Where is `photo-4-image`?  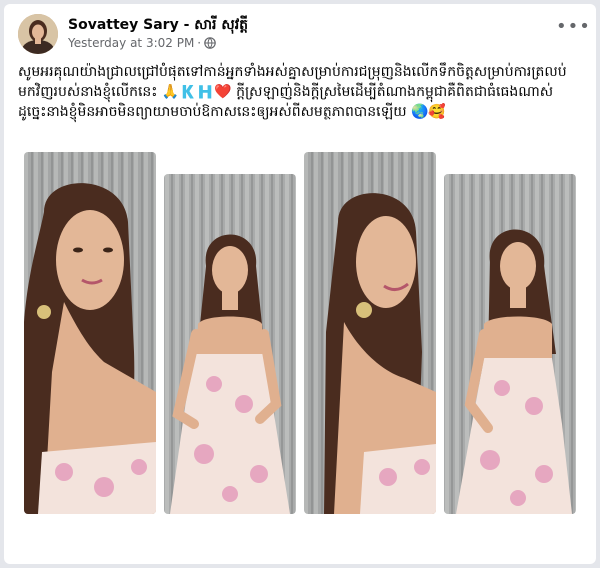 photo-4-image is located at coordinates (510, 344).